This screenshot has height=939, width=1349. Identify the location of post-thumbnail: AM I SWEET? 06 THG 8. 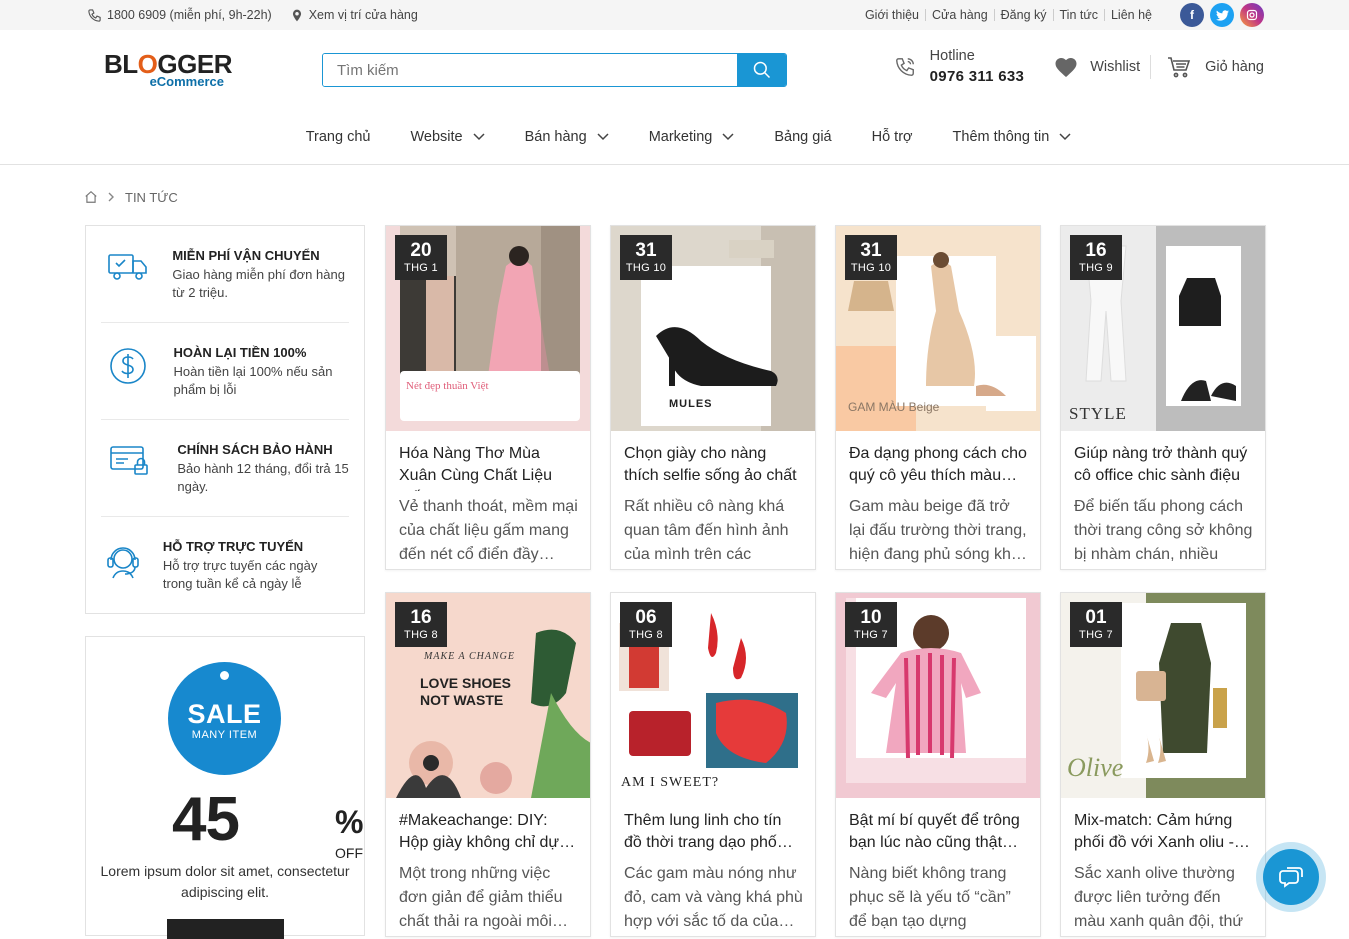
(713, 695).